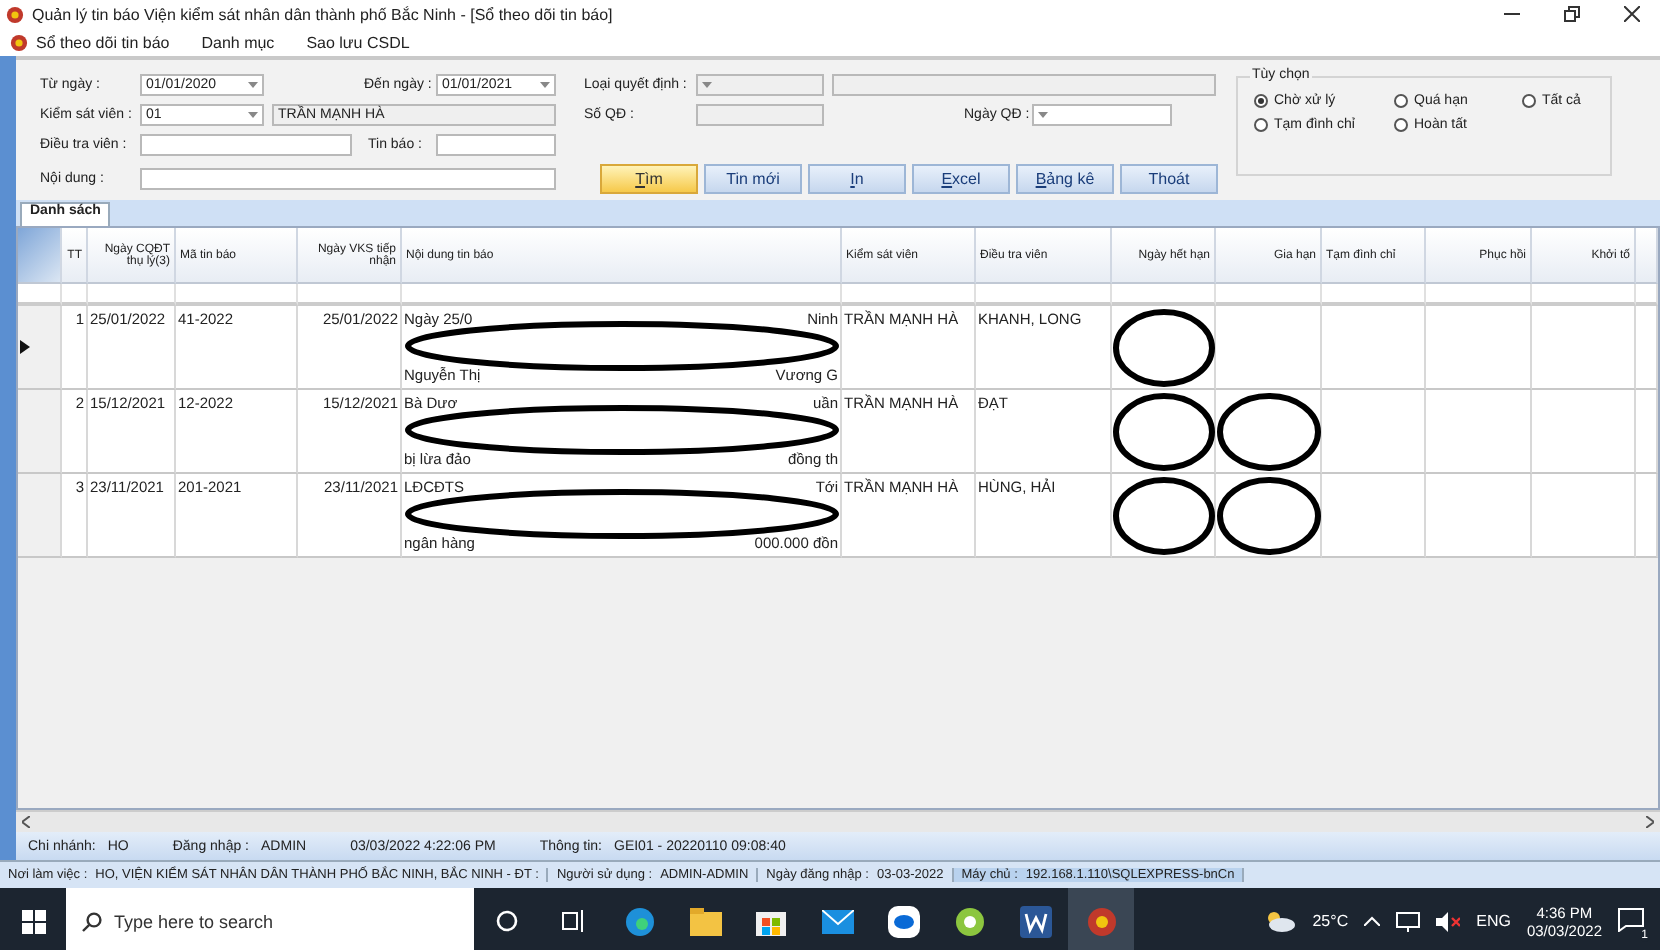 The height and width of the screenshot is (950, 1660). What do you see at coordinates (270, 919) in the screenshot?
I see `taskbar-search-field: Type here to search` at bounding box center [270, 919].